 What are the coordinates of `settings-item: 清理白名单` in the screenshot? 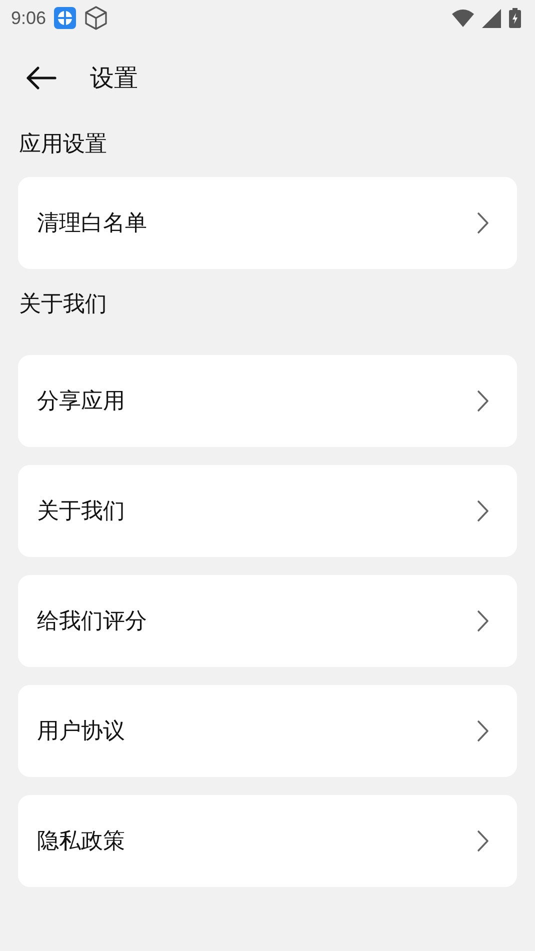 It's located at (267, 223).